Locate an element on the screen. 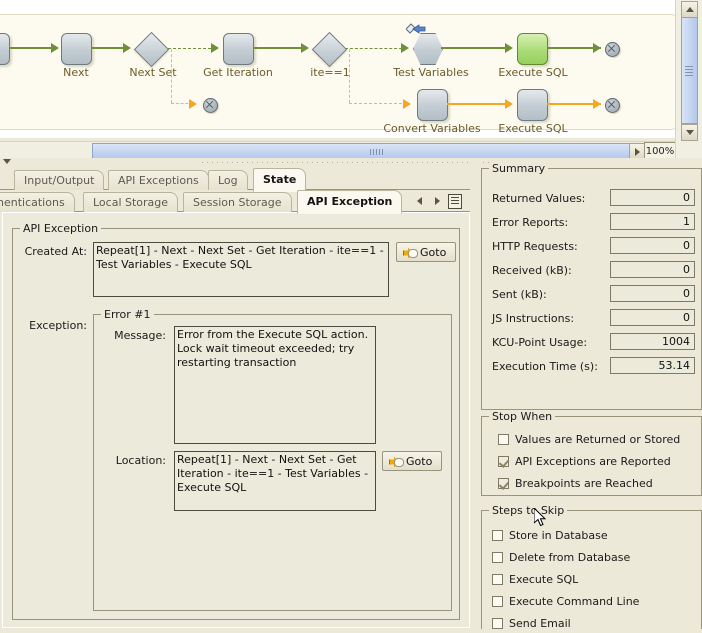 The image size is (702, 633). chevron-up-icon is located at coordinates (689, 9).